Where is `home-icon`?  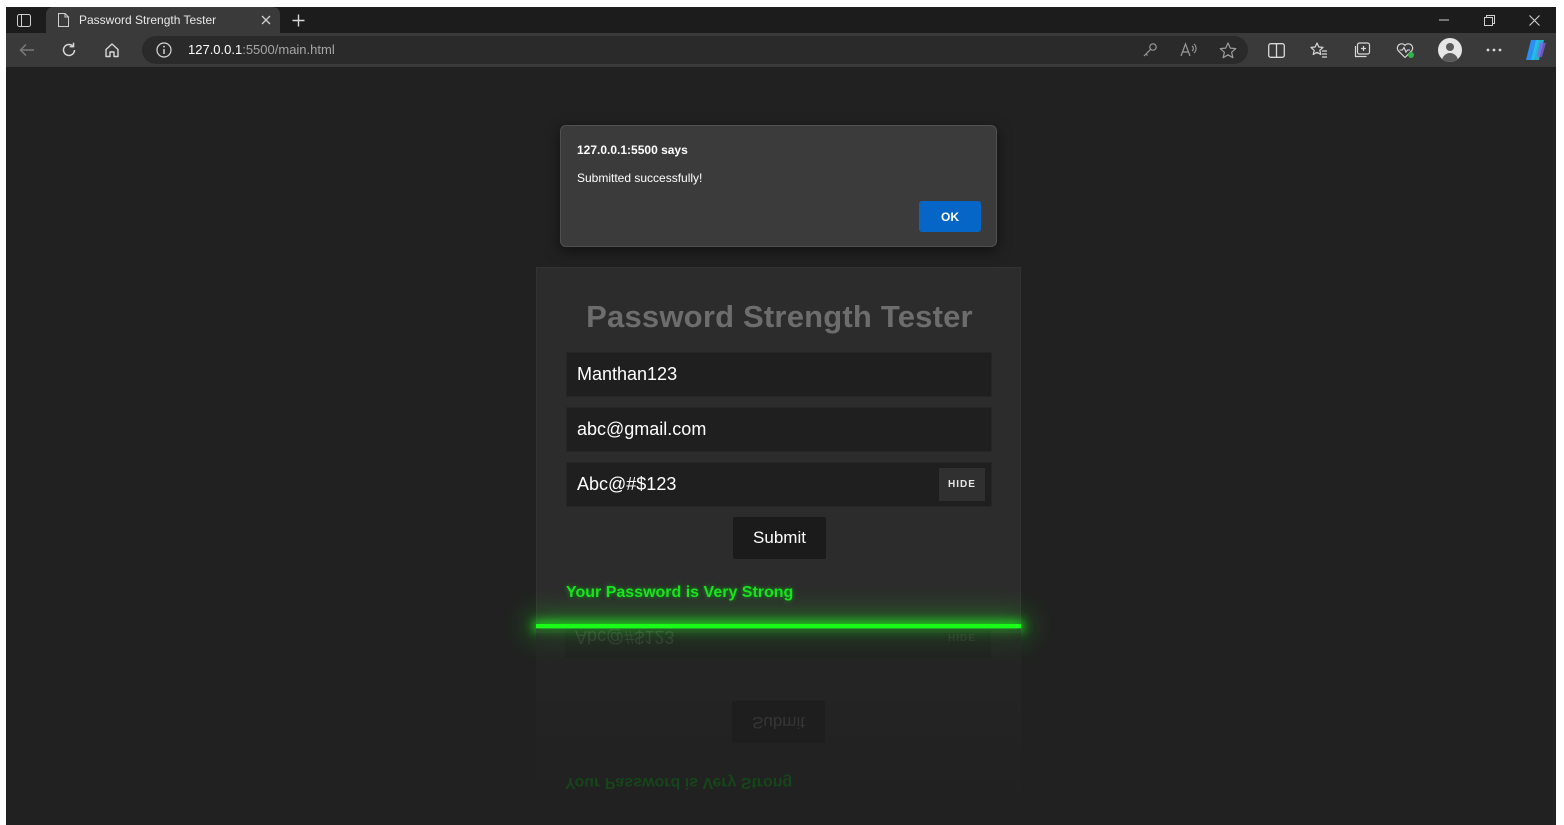 home-icon is located at coordinates (112, 50).